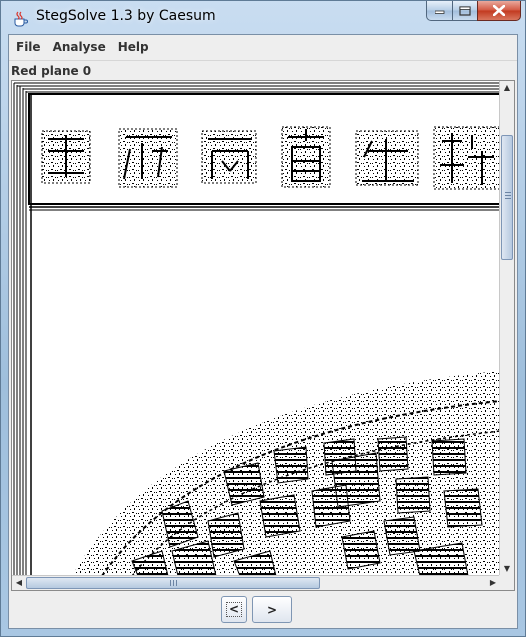  Describe the element at coordinates (507, 88) in the screenshot. I see `scroll-up-icon: ▲` at that location.